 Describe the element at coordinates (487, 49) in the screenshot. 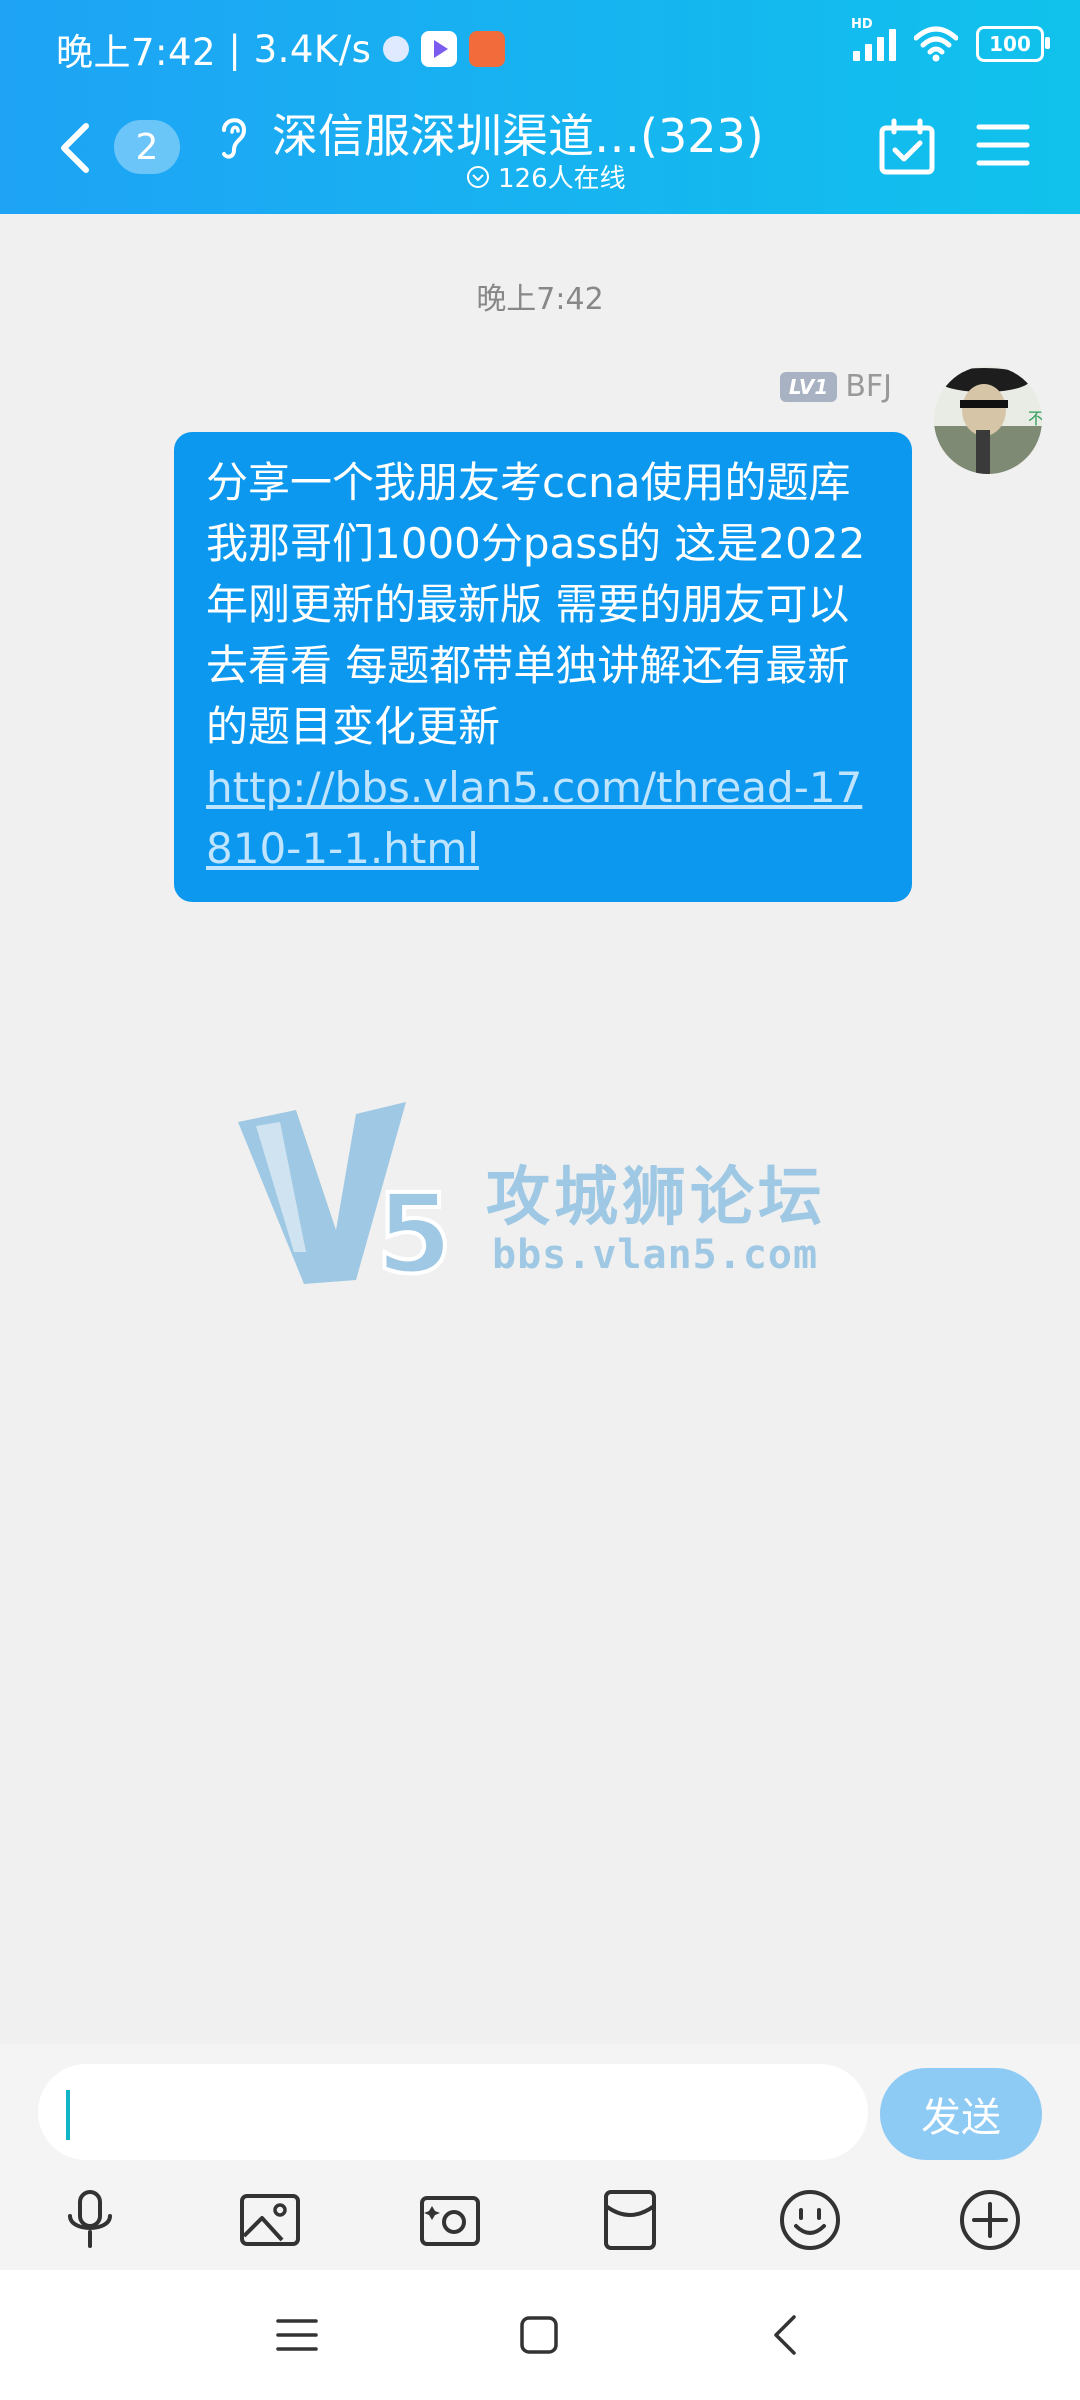

I see `shopping-app-icon` at that location.